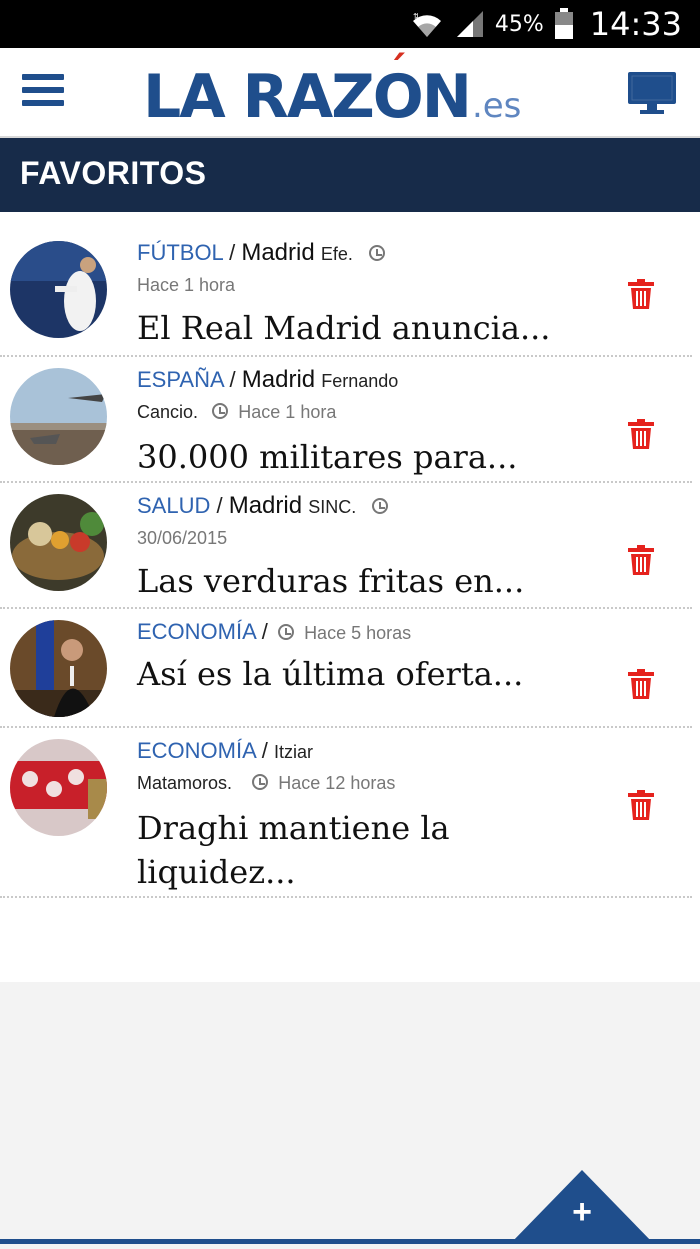 This screenshot has height=1249, width=700. I want to click on author-continued: Cancio., so click(168, 412).